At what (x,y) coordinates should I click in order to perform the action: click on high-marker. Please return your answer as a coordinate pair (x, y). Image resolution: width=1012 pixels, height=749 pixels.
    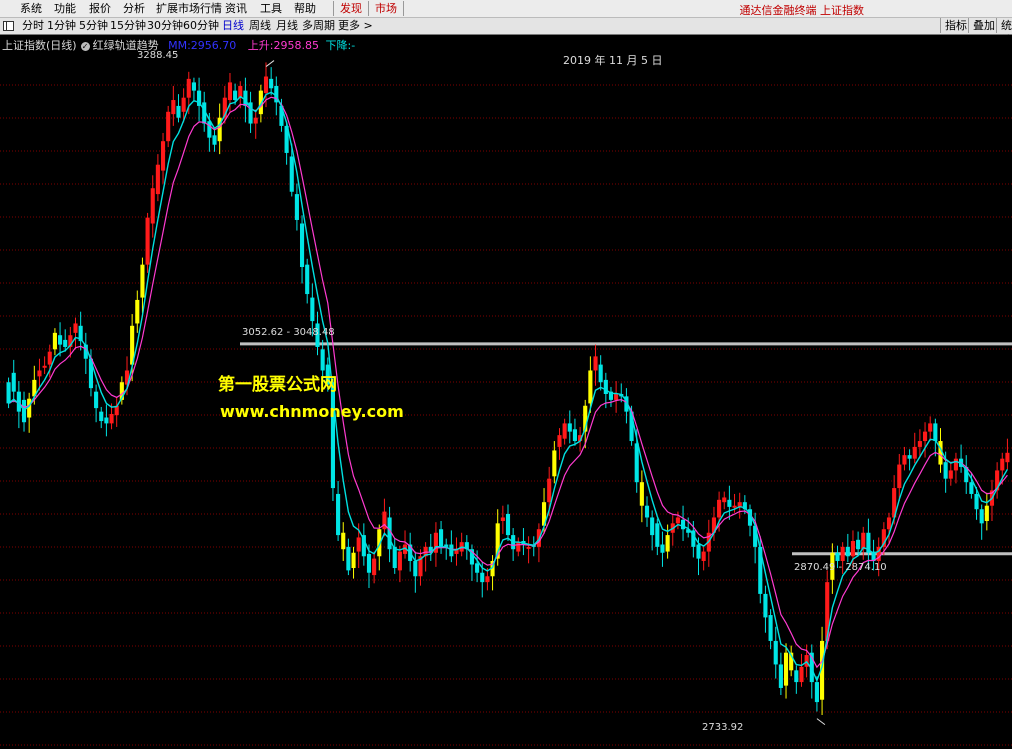
    Looking at the image, I should click on (270, 63).